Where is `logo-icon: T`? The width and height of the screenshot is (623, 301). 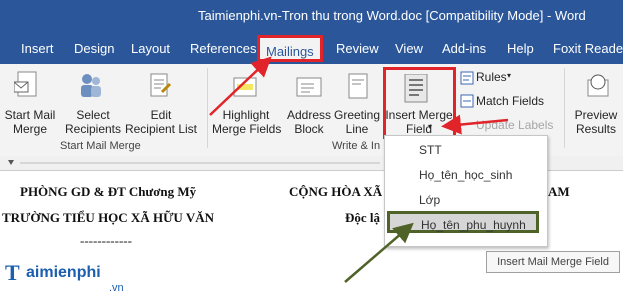
logo-icon: T is located at coordinates (12, 272).